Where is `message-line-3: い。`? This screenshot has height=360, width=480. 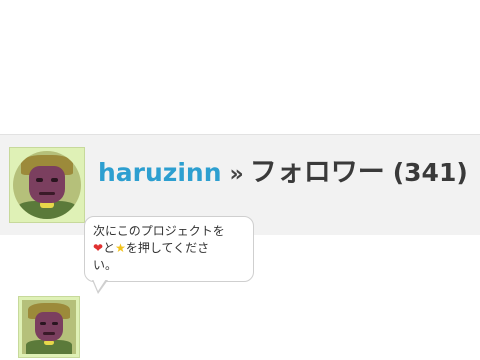 message-line-3: い。 is located at coordinates (105, 265).